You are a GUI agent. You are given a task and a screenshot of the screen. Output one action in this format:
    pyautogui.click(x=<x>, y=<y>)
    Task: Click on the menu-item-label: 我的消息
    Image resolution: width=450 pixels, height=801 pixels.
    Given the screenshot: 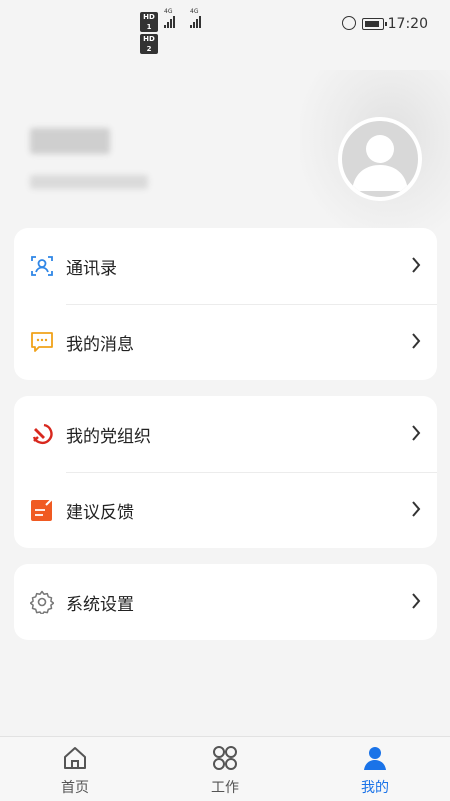 What is the action you would take?
    pyautogui.click(x=100, y=344)
    